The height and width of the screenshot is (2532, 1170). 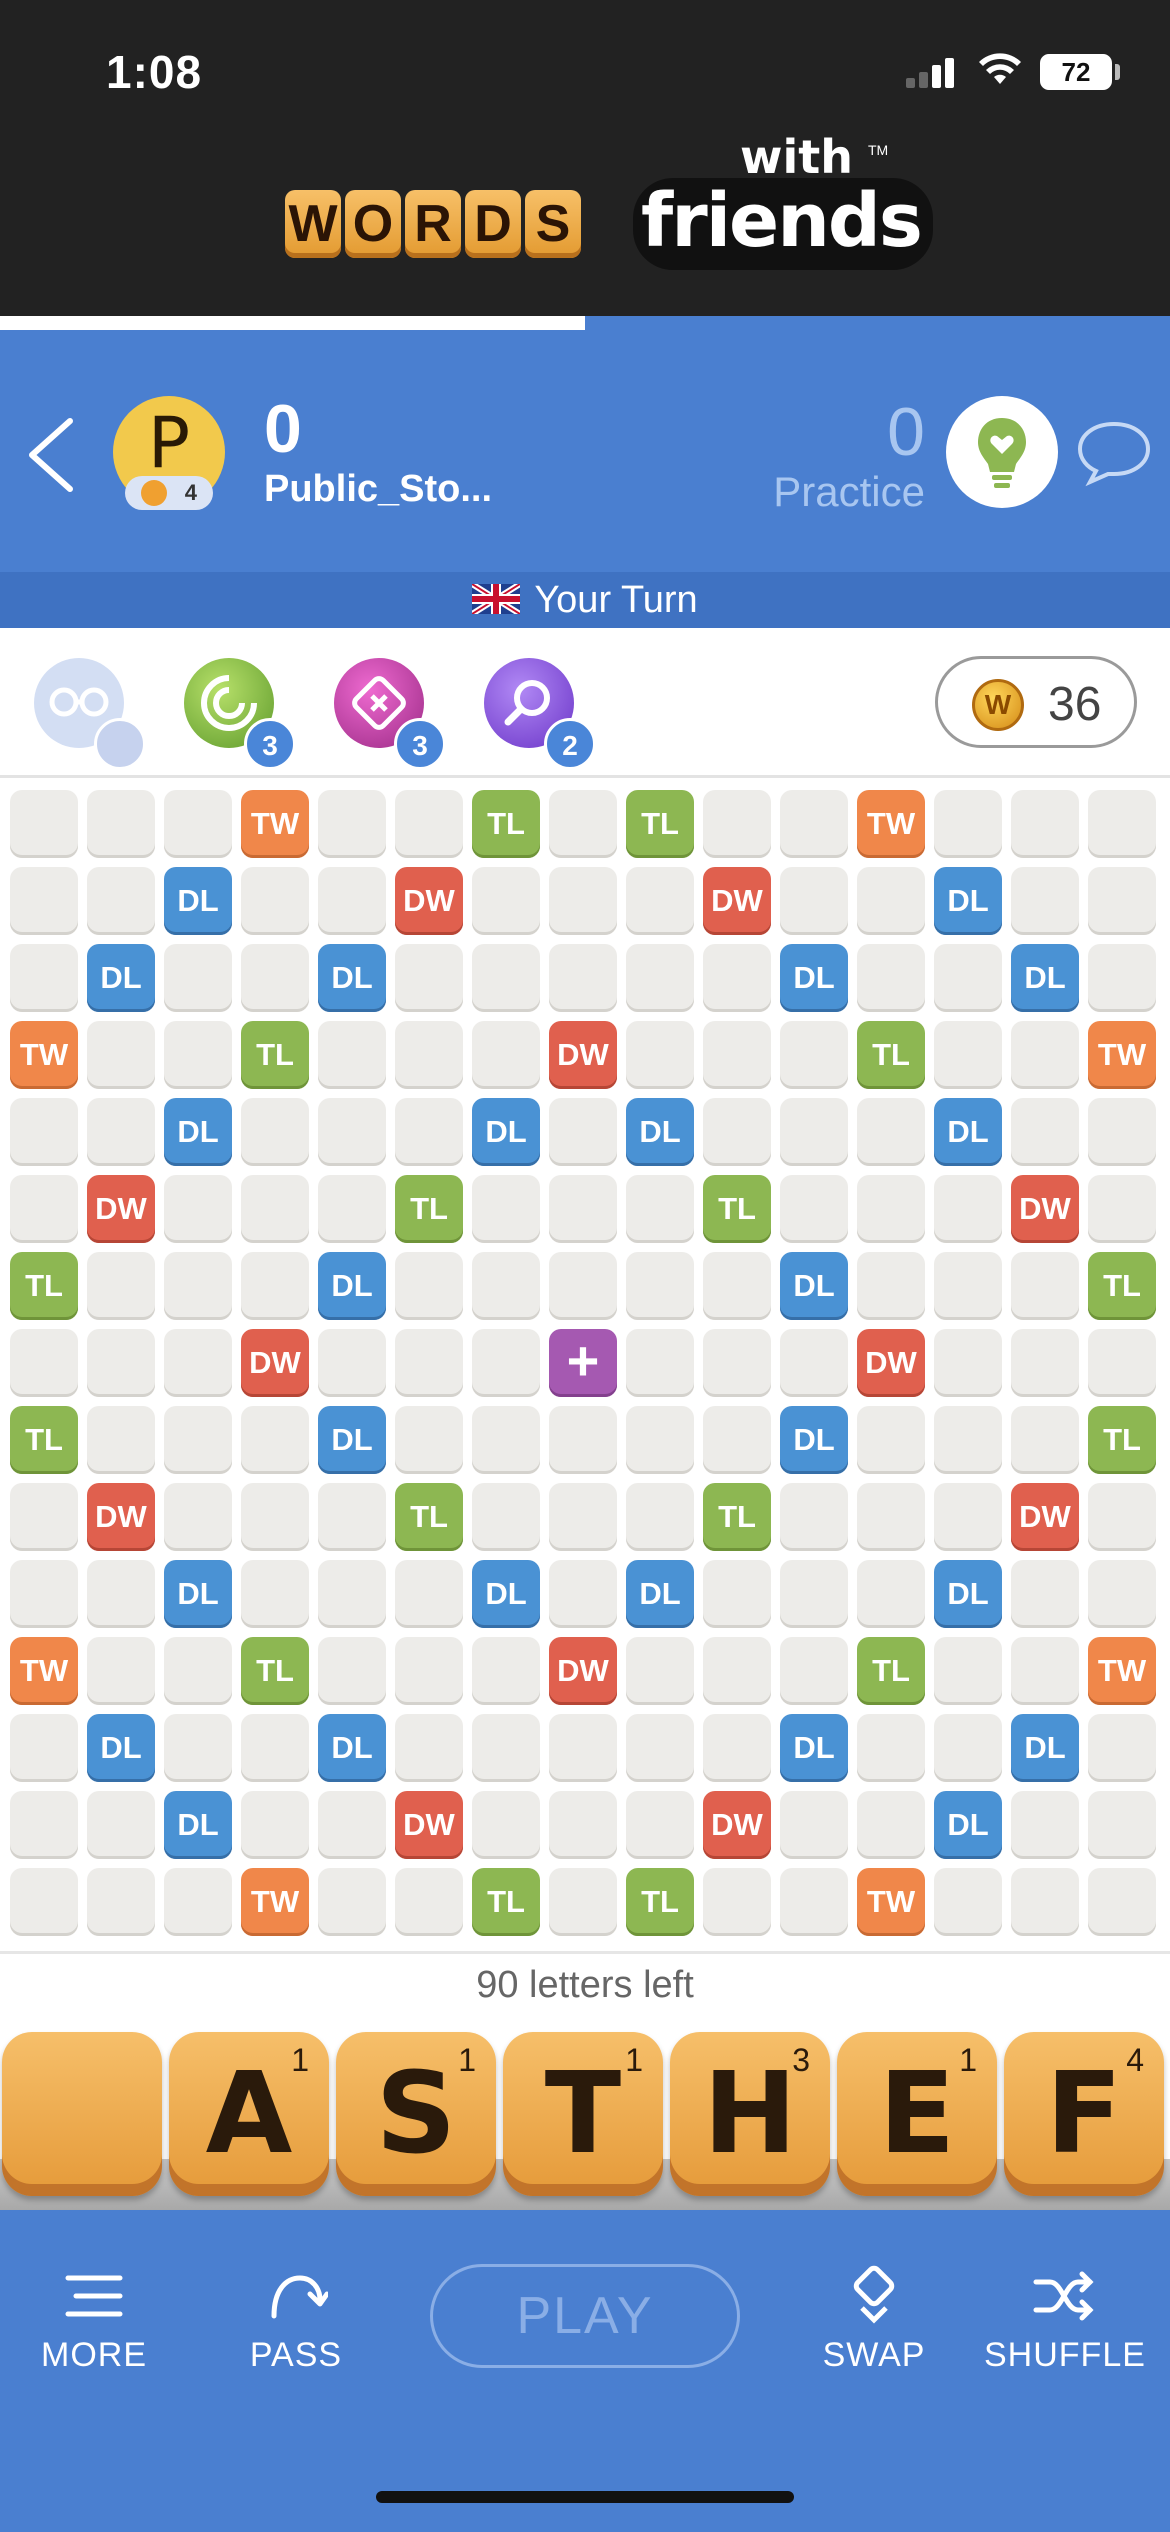 I want to click on hindsight-powerup-button: 3, so click(x=240, y=714).